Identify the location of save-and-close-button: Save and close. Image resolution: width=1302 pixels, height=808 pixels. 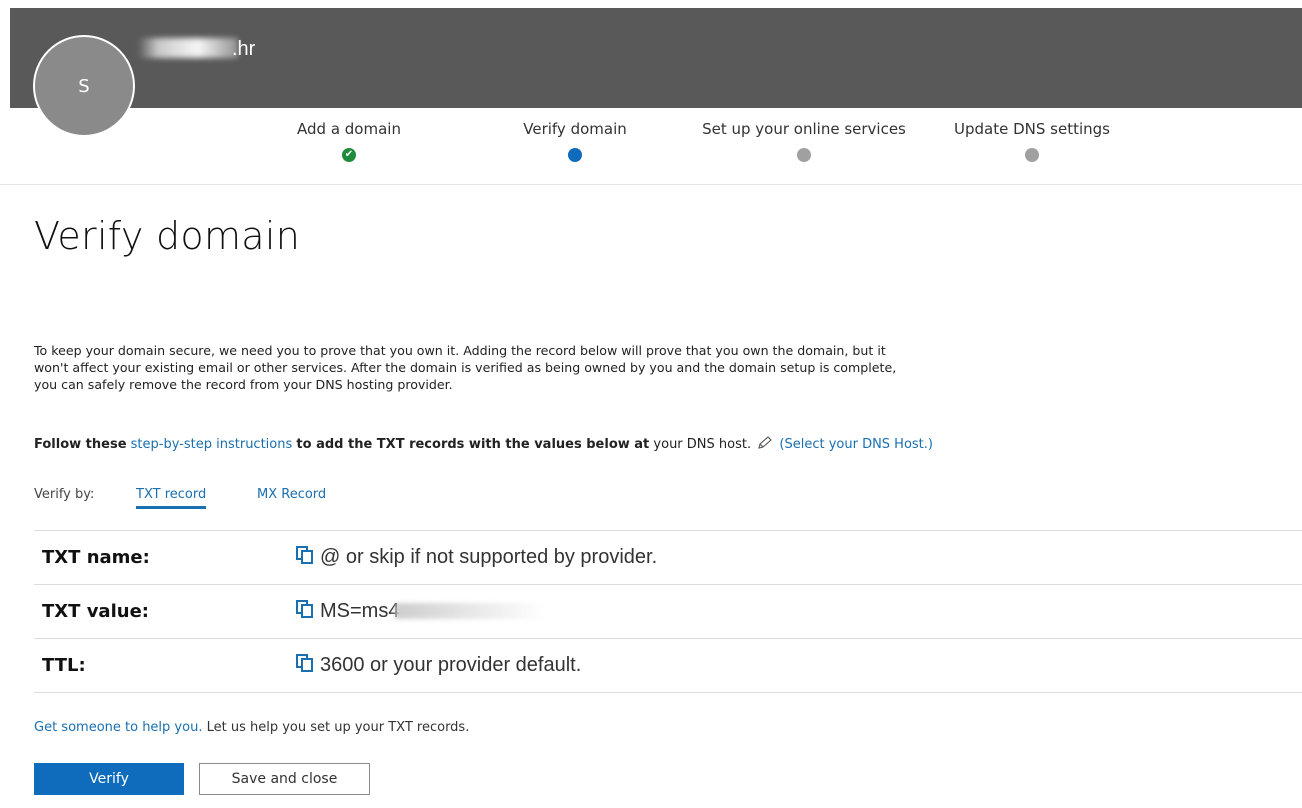
(284, 779).